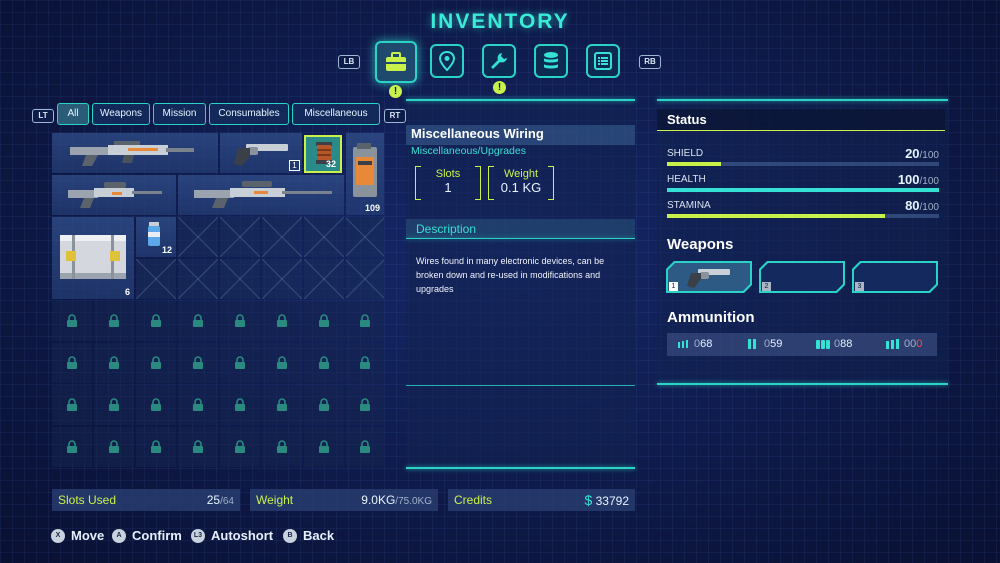 The width and height of the screenshot is (1000, 563). Describe the element at coordinates (227, 501) in the screenshot. I see `slots-total-value: /64` at that location.